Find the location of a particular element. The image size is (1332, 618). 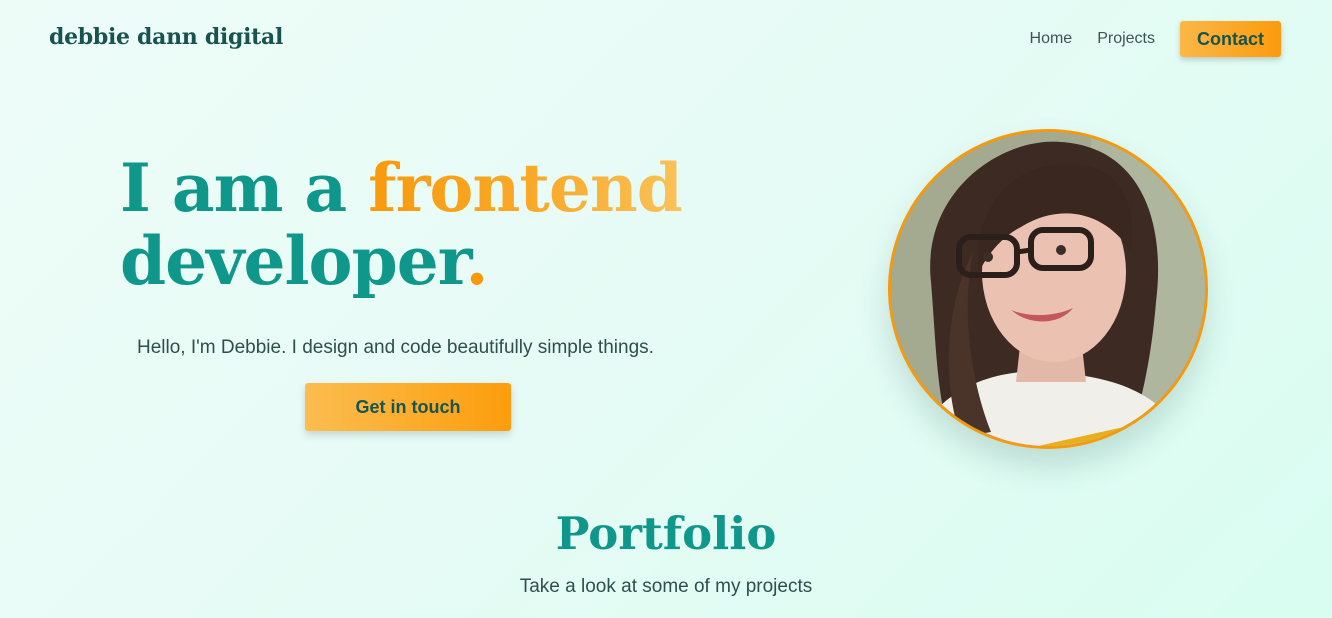

contact-button: Contact is located at coordinates (1230, 39).